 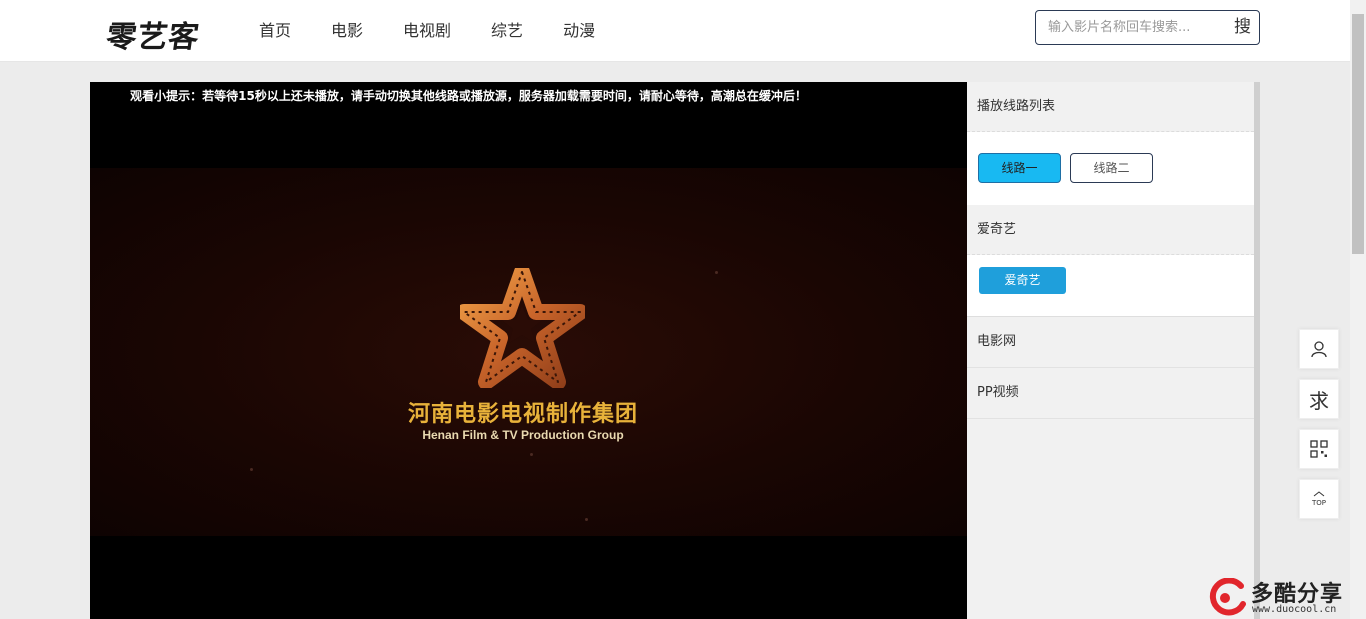 What do you see at coordinates (153, 34) in the screenshot?
I see `site-logo: 零艺客` at bounding box center [153, 34].